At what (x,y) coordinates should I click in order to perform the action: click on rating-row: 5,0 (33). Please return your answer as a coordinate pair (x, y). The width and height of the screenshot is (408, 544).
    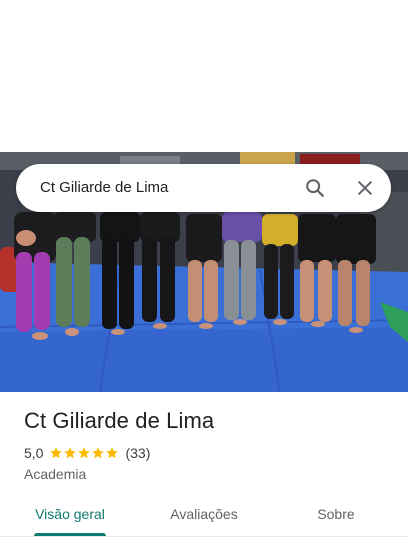
    Looking at the image, I should click on (87, 453).